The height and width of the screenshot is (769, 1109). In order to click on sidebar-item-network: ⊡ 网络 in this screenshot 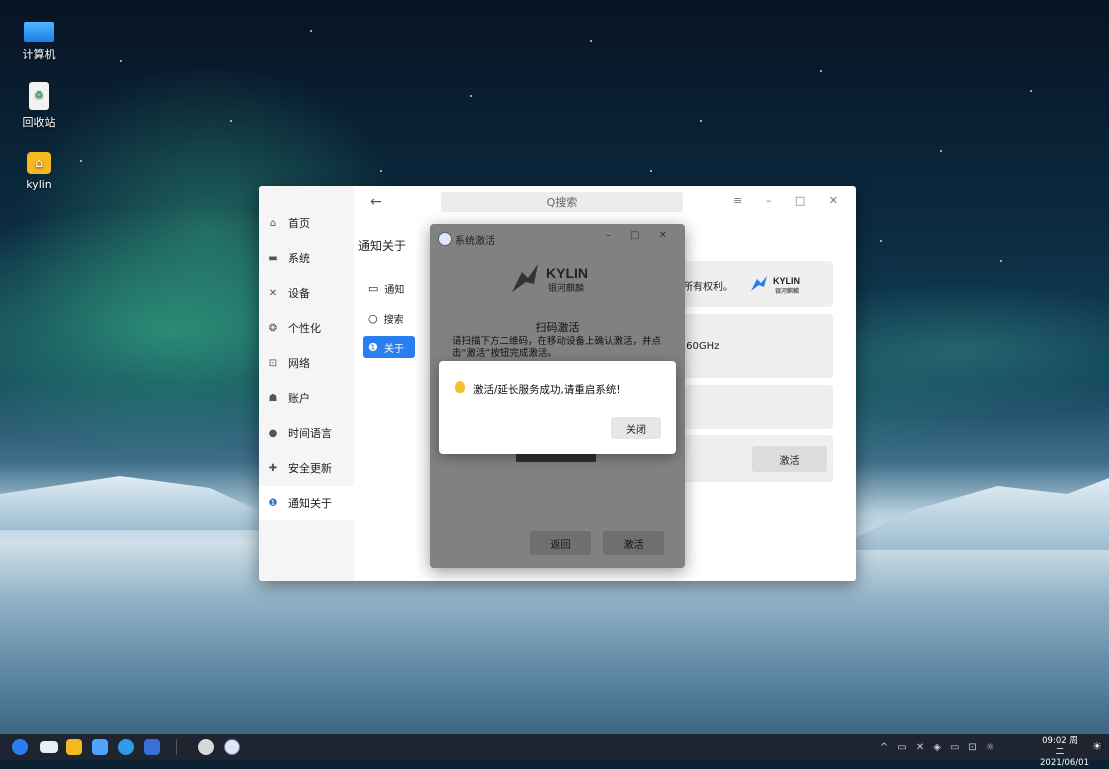, I will do `click(306, 363)`.